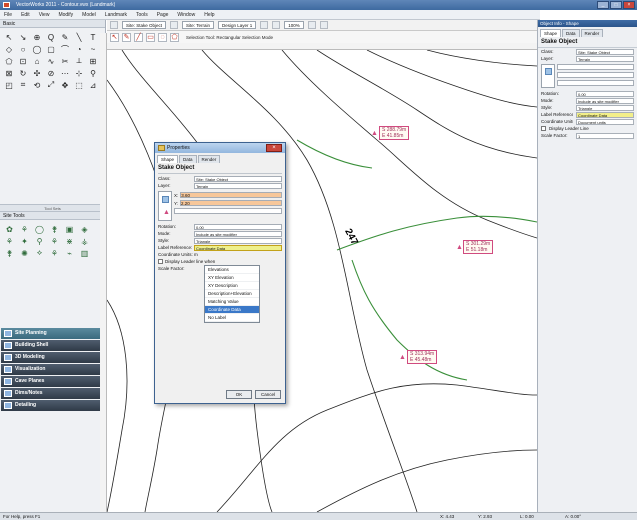  I want to click on basic-tool-icon: ◔, so click(79, 49).